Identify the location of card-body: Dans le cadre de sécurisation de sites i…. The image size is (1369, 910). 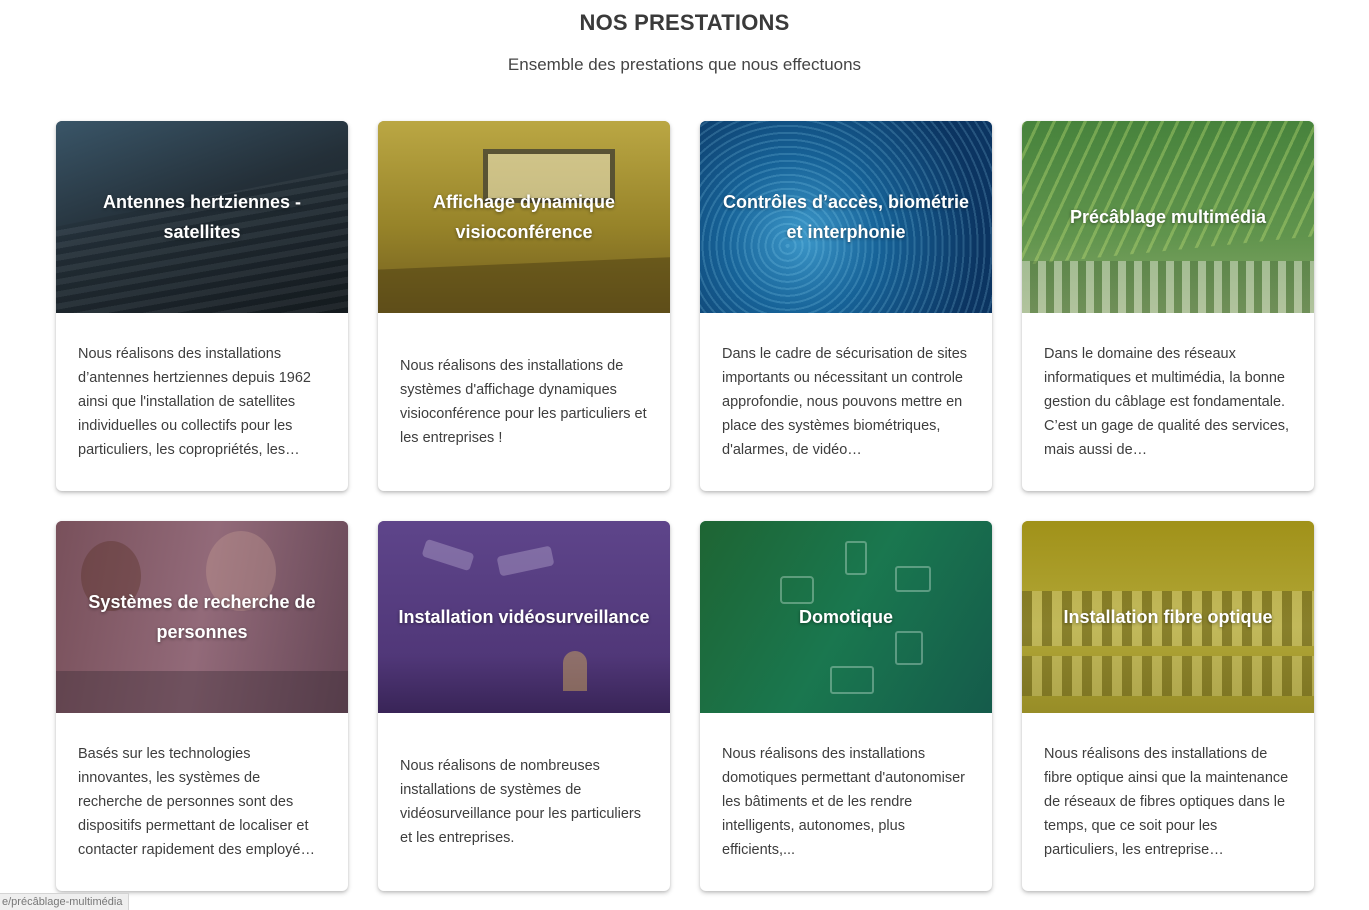
(846, 402).